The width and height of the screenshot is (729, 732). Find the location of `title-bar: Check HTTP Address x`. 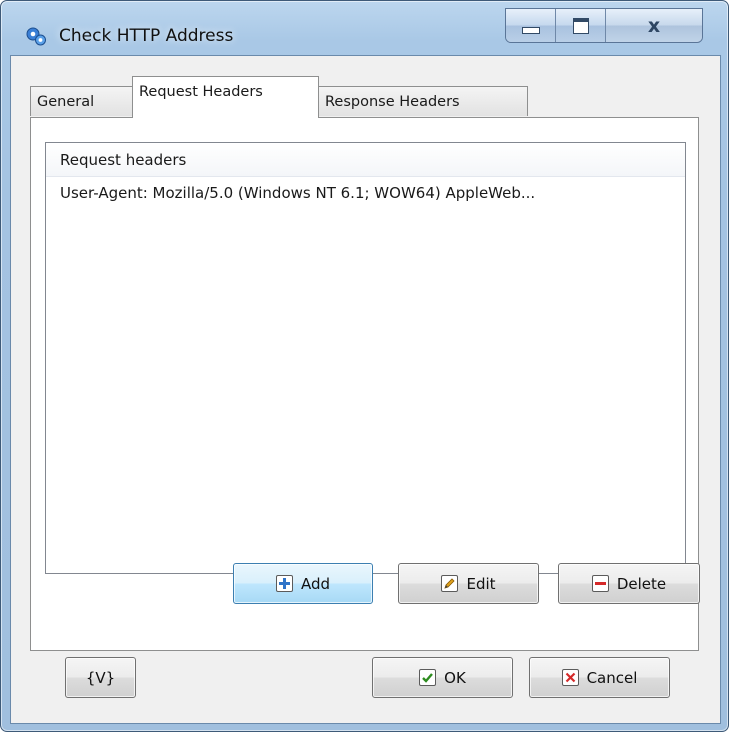

title-bar: Check HTTP Address x is located at coordinates (364, 28).